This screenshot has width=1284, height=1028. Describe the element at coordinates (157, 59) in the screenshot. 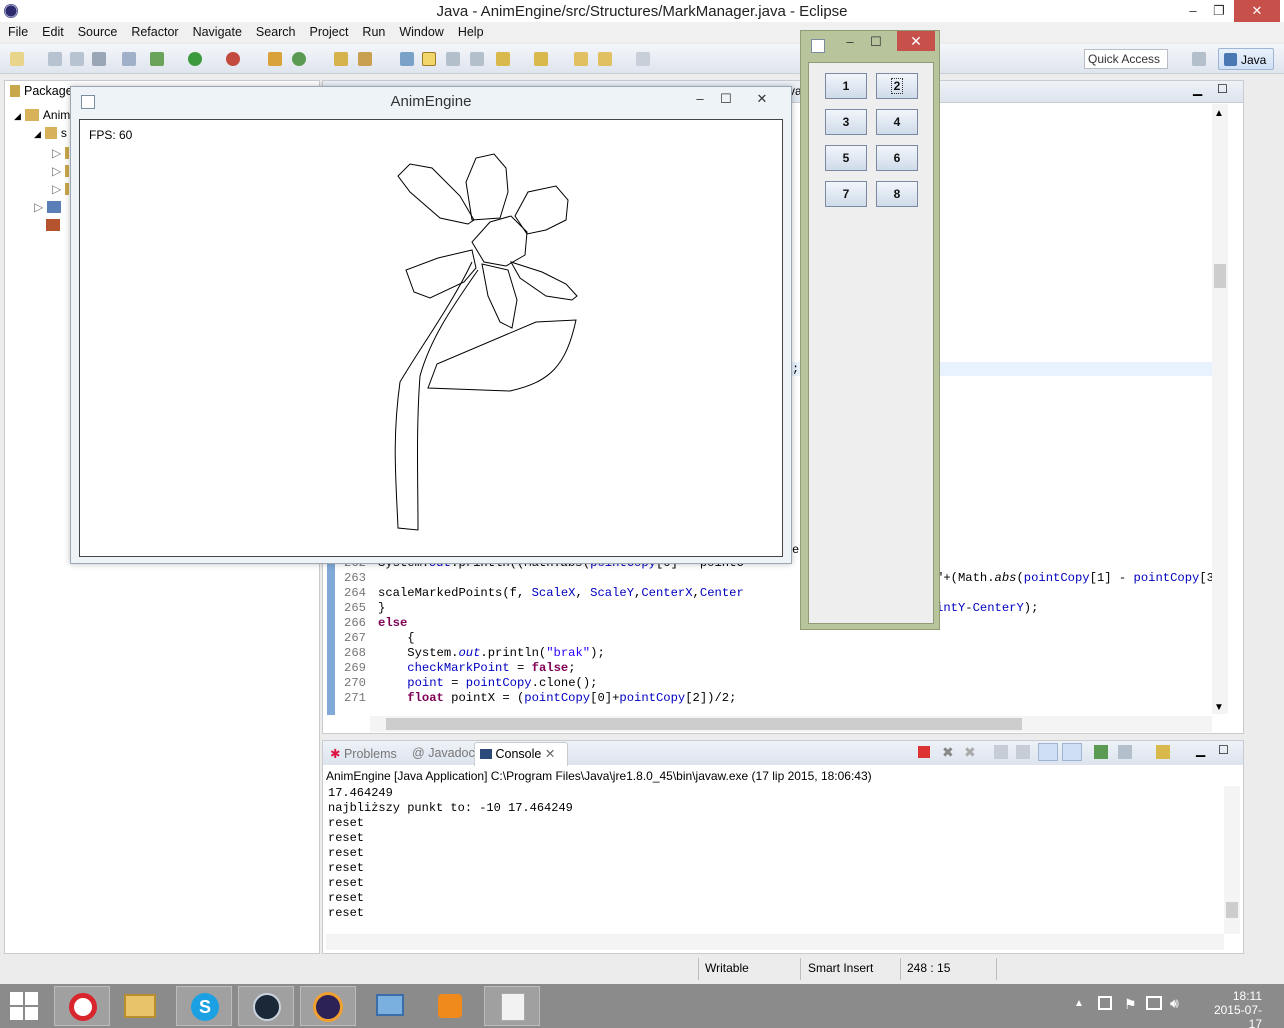

I see `debug-icon` at that location.